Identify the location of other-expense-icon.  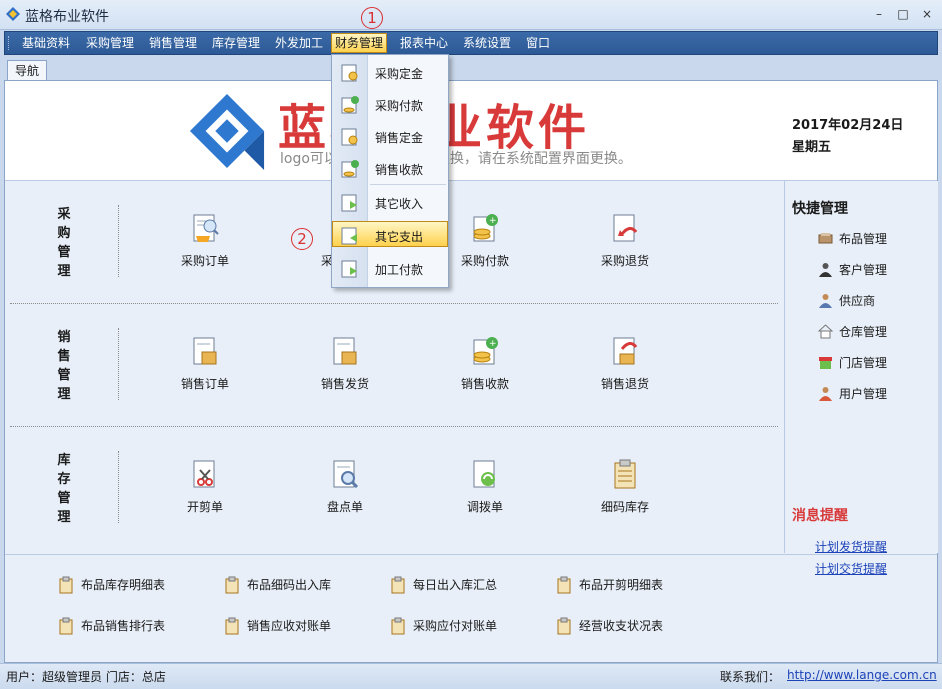
(349, 236).